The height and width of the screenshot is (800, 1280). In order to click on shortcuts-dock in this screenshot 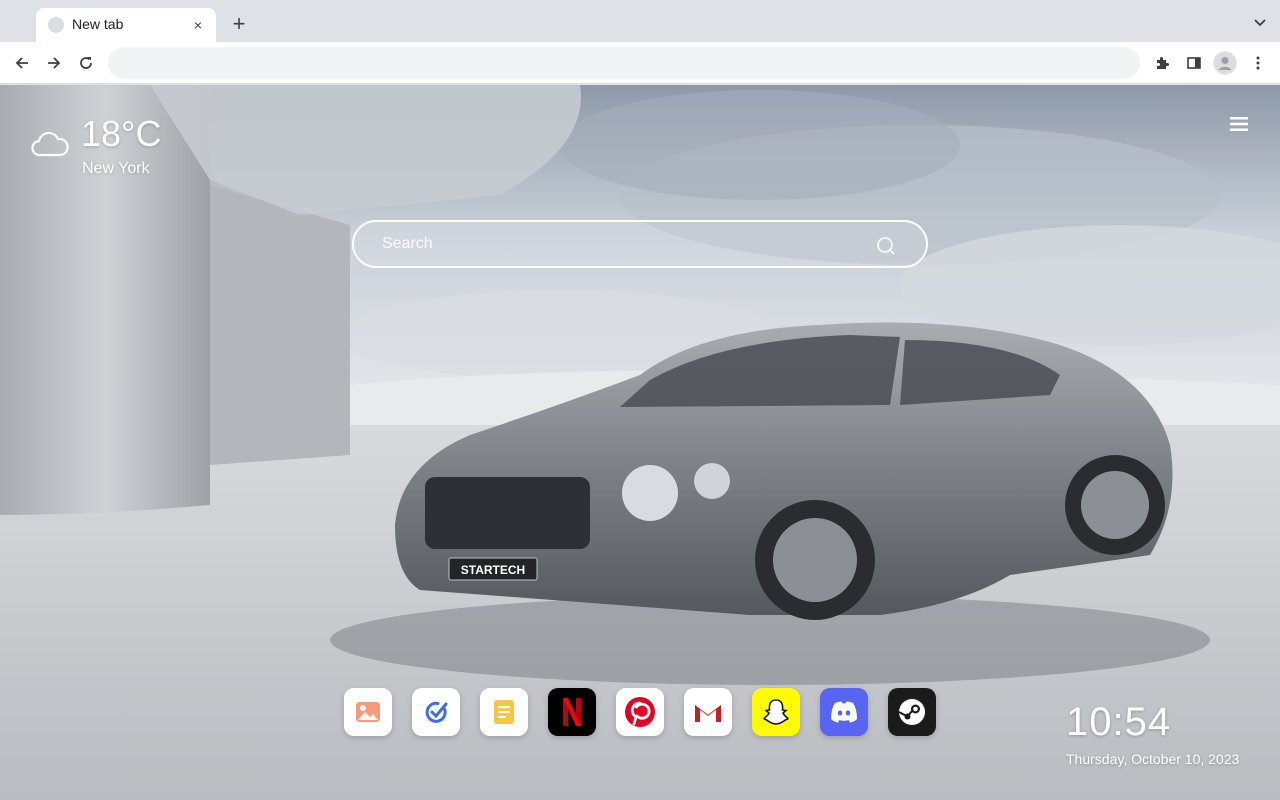, I will do `click(644, 712)`.